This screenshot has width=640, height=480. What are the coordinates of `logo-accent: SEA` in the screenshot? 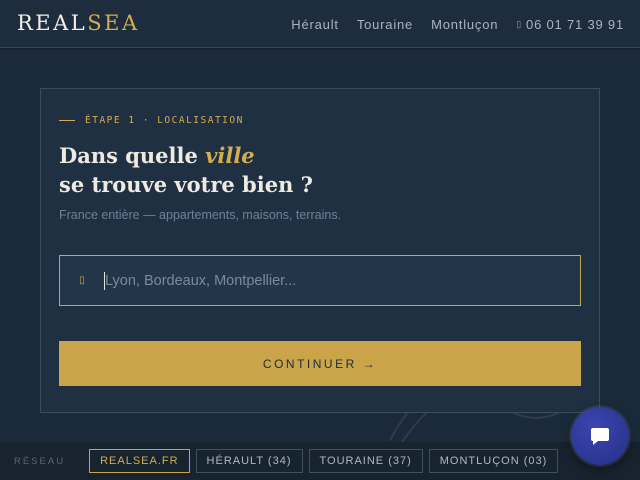 It's located at (113, 23).